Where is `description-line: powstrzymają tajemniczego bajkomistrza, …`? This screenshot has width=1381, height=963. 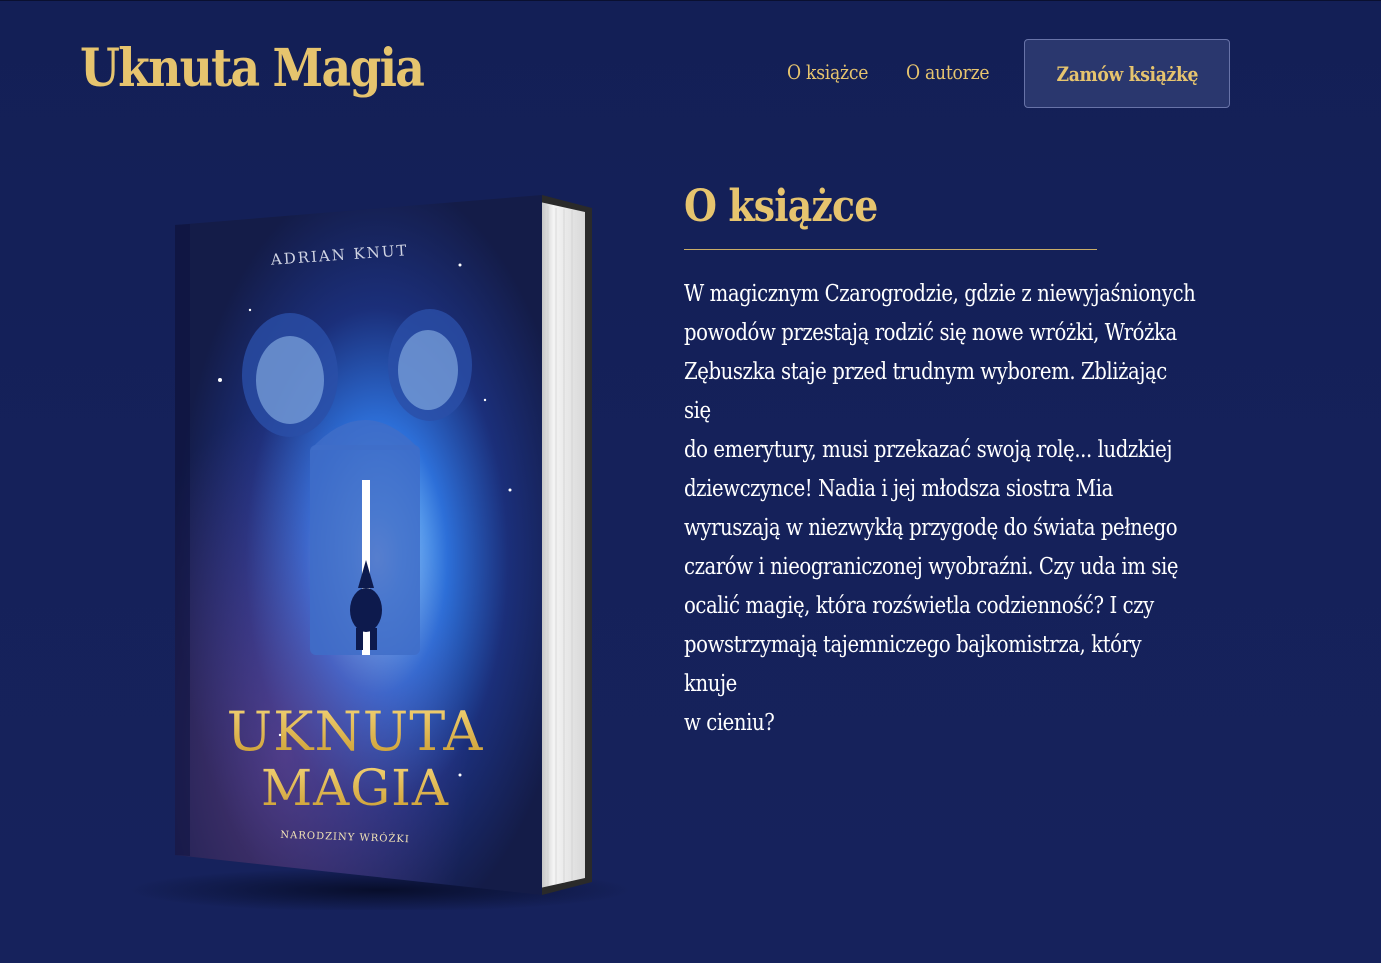
description-line: powstrzymają tajemniczego bajkomistrza, … is located at coordinates (913, 664).